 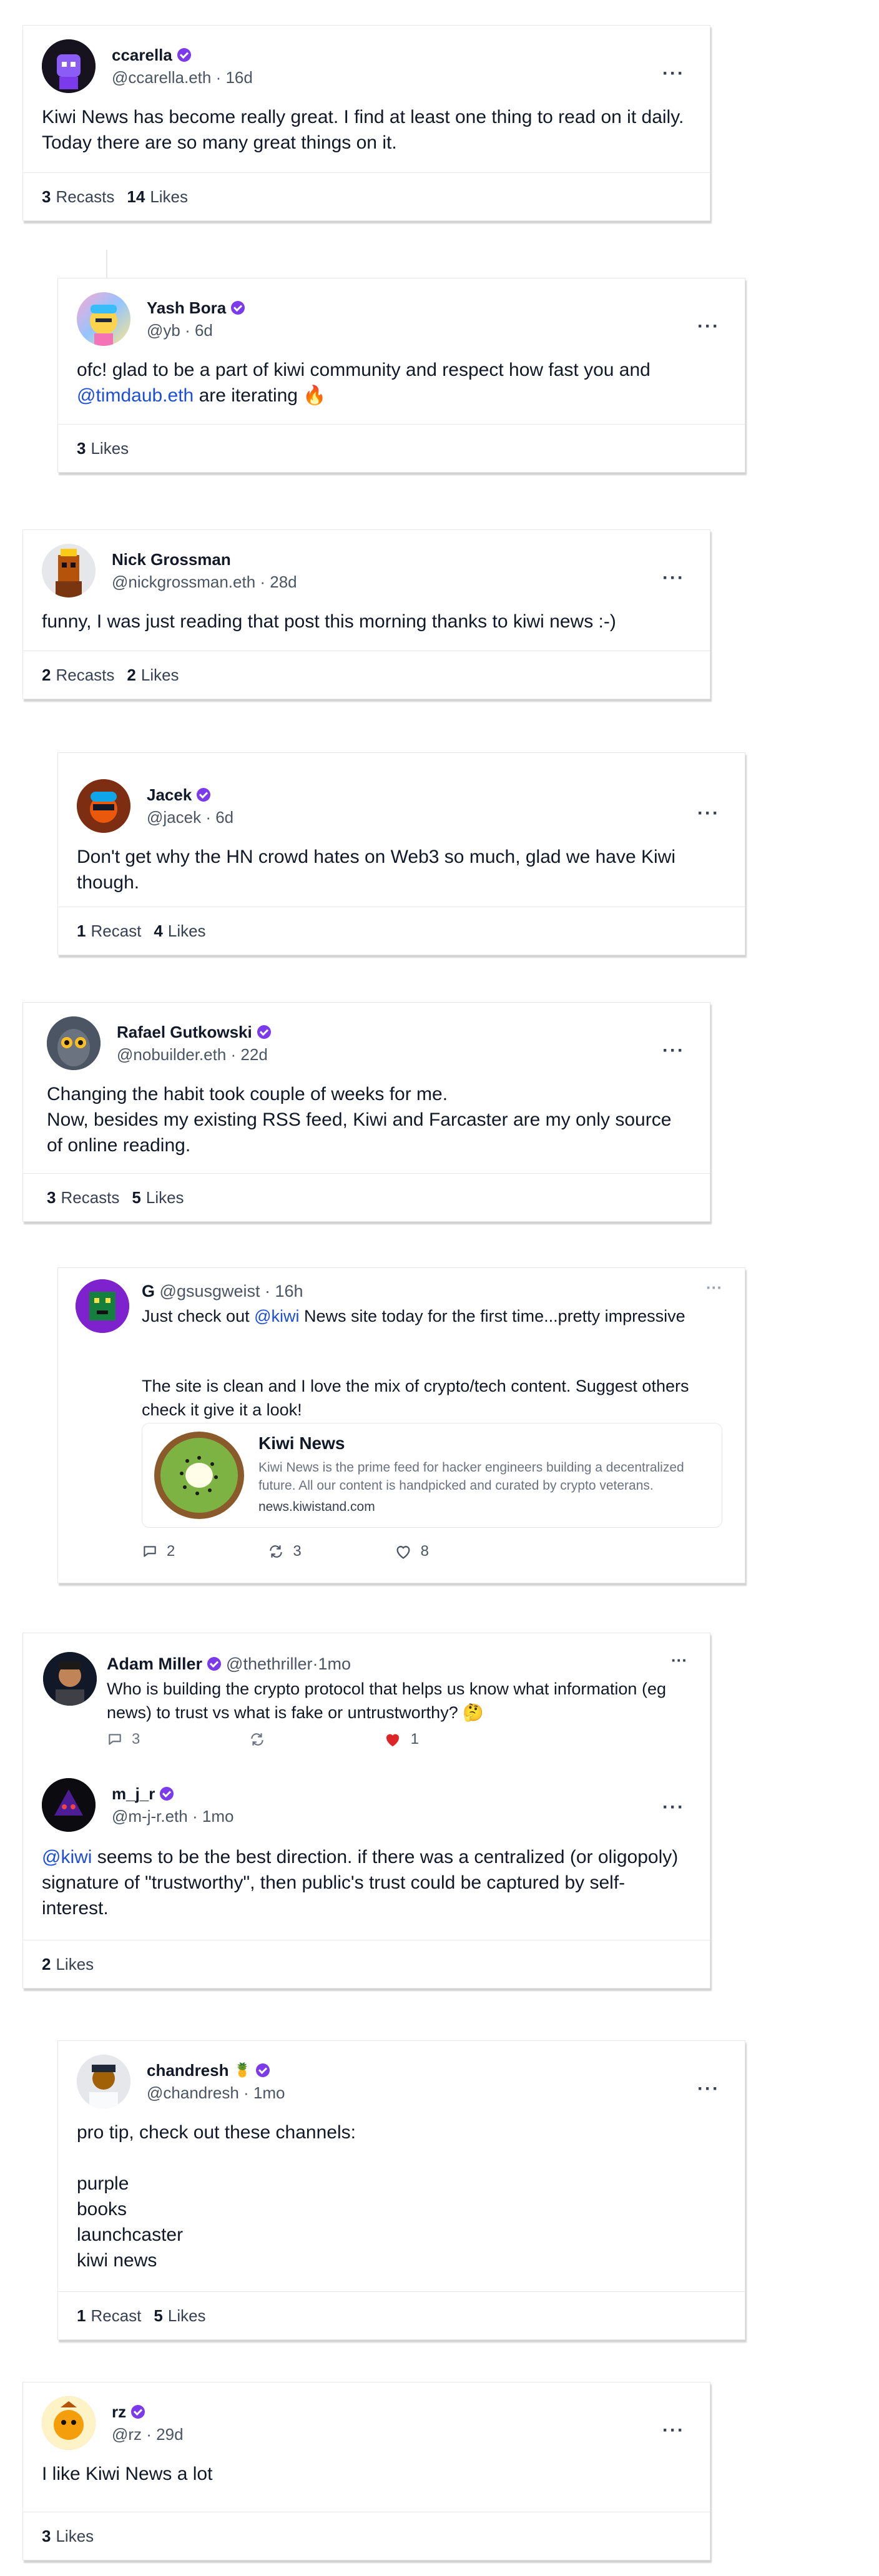 What do you see at coordinates (119, 2412) in the screenshot?
I see `user-name: rz` at bounding box center [119, 2412].